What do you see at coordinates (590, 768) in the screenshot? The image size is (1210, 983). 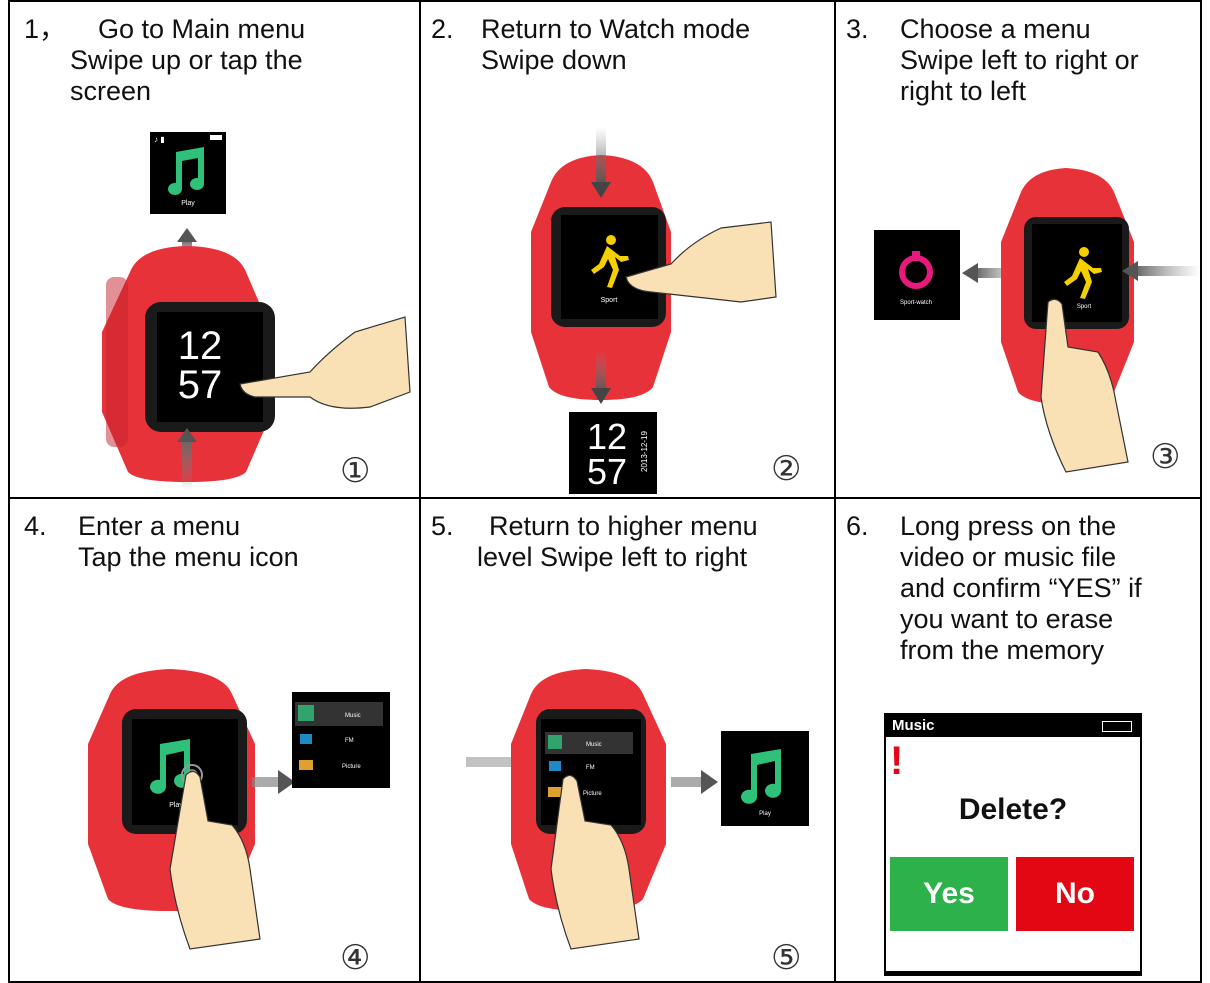 I see `menu-item-fm-5: FM` at bounding box center [590, 768].